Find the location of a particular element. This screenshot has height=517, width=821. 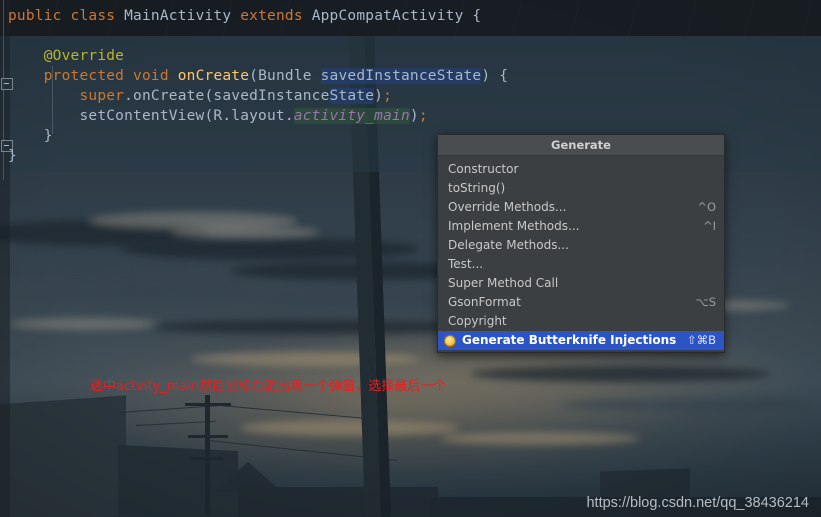

generate-menu-item: Override Methods... ^O is located at coordinates (581, 207).